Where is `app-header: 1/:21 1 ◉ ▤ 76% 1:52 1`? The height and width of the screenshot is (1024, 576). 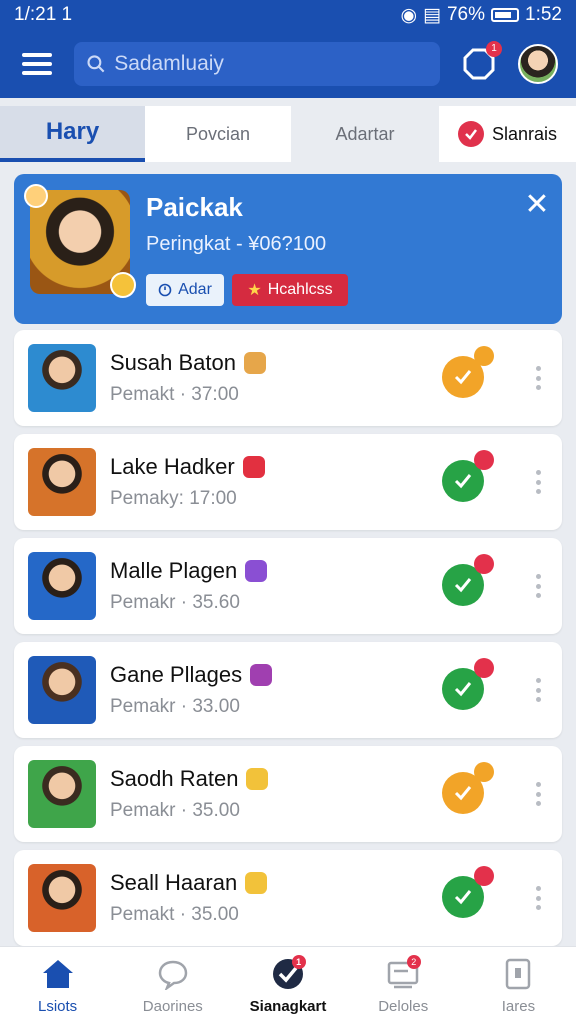
app-header: 1/:21 1 ◉ ▤ 76% 1:52 1 is located at coordinates (288, 49).